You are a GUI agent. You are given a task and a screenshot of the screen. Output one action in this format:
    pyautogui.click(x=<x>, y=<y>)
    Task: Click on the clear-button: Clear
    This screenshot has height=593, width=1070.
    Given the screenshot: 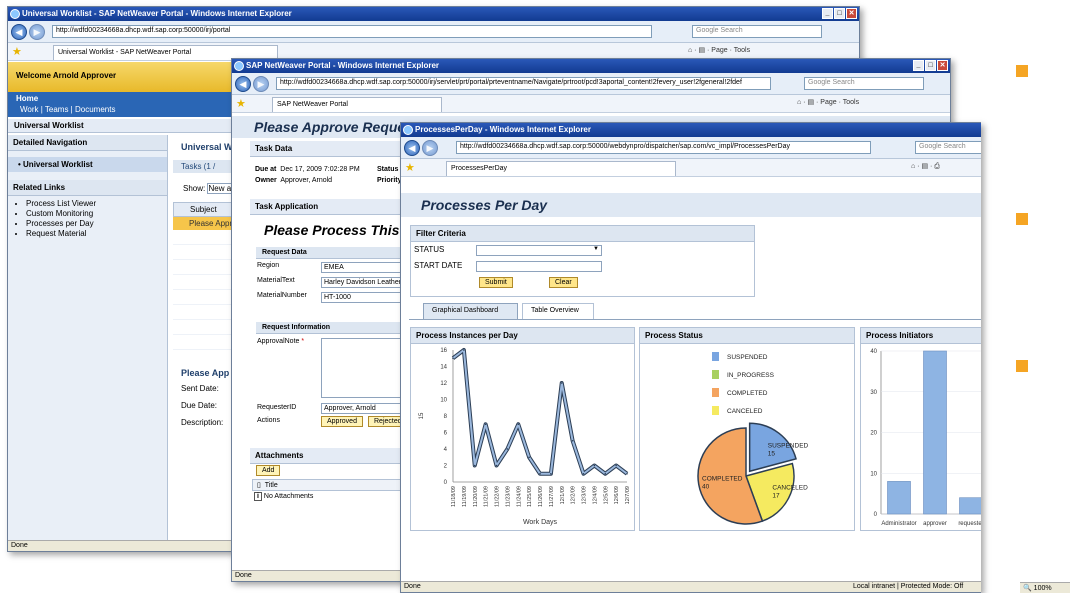 What is the action you would take?
    pyautogui.click(x=563, y=282)
    